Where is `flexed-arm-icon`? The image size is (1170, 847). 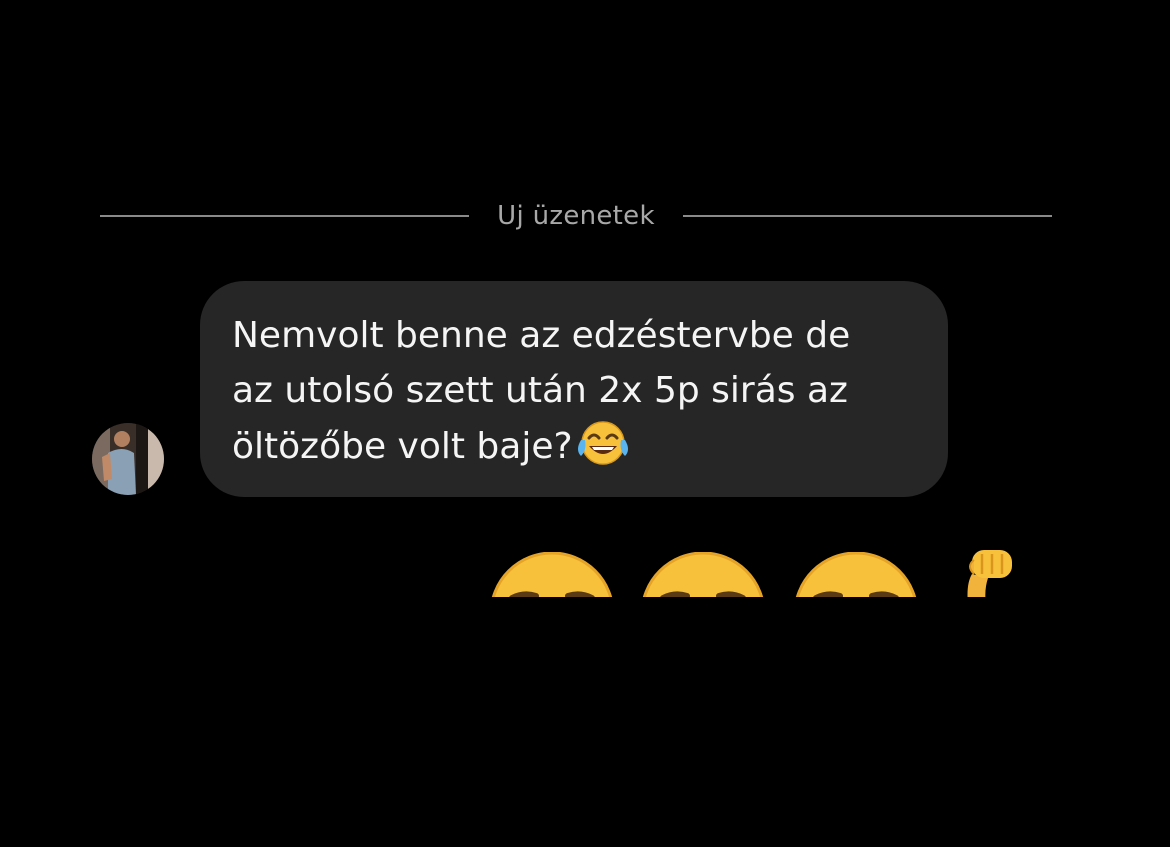
flexed-arm-icon is located at coordinates (990, 570).